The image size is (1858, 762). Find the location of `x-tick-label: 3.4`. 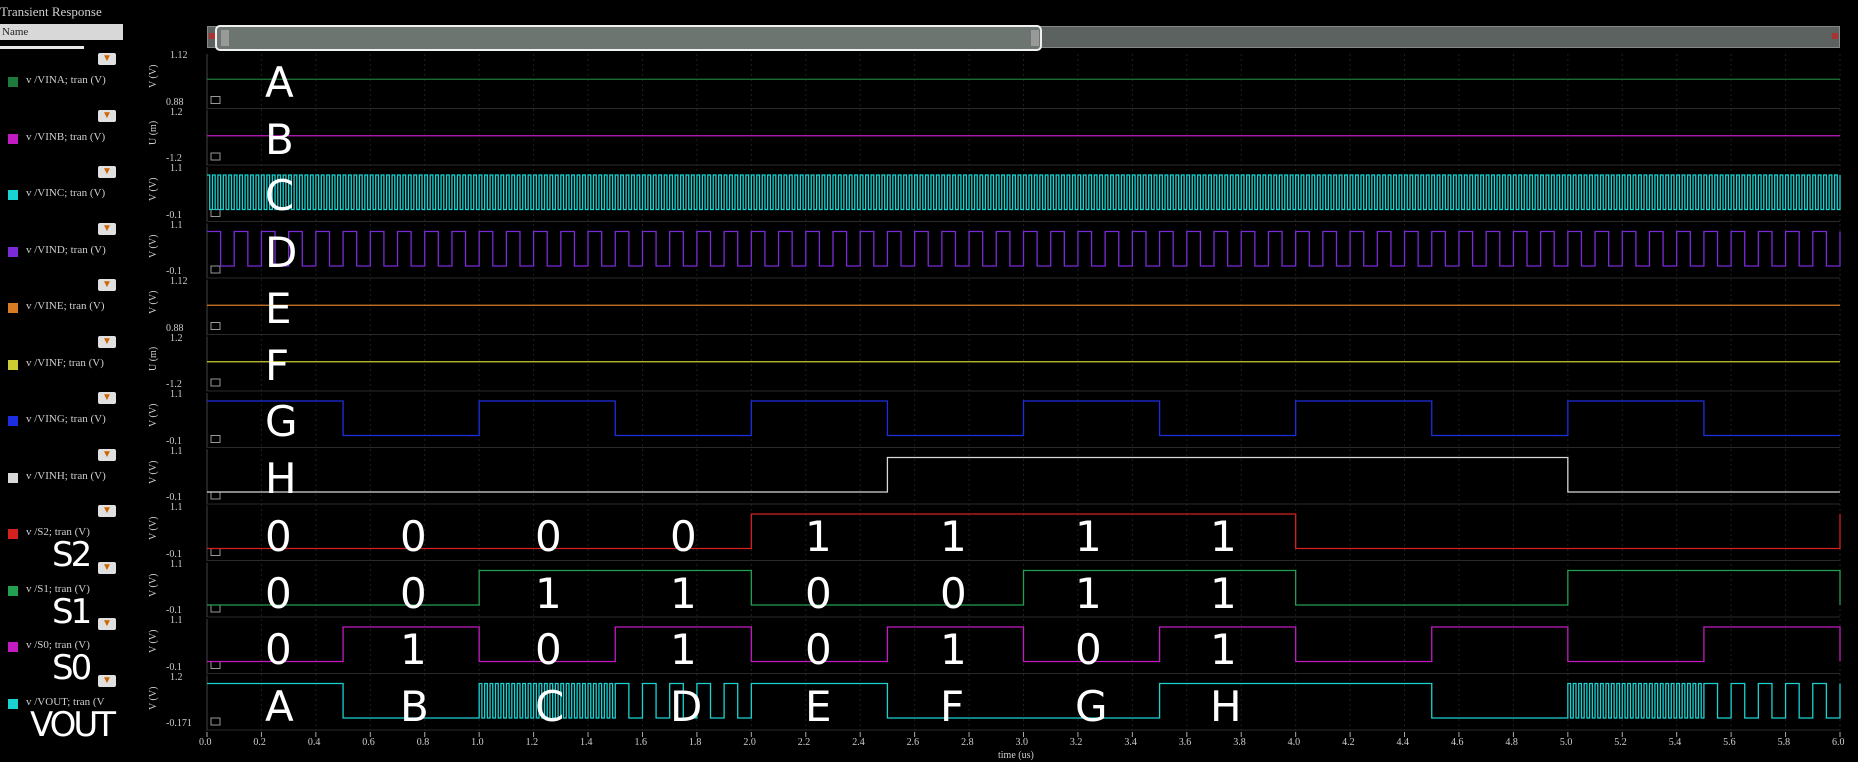

x-tick-label: 3.4 is located at coordinates (1130, 742).